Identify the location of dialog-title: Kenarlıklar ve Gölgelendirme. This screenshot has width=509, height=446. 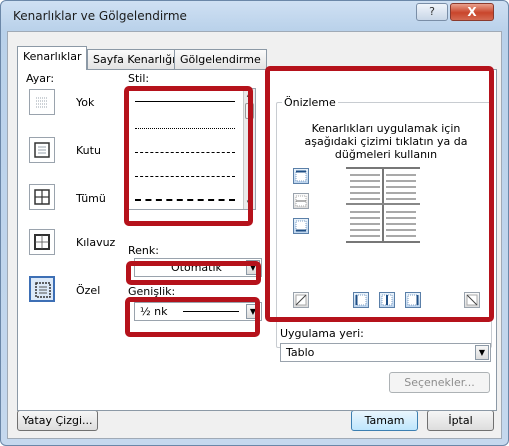
(100, 16).